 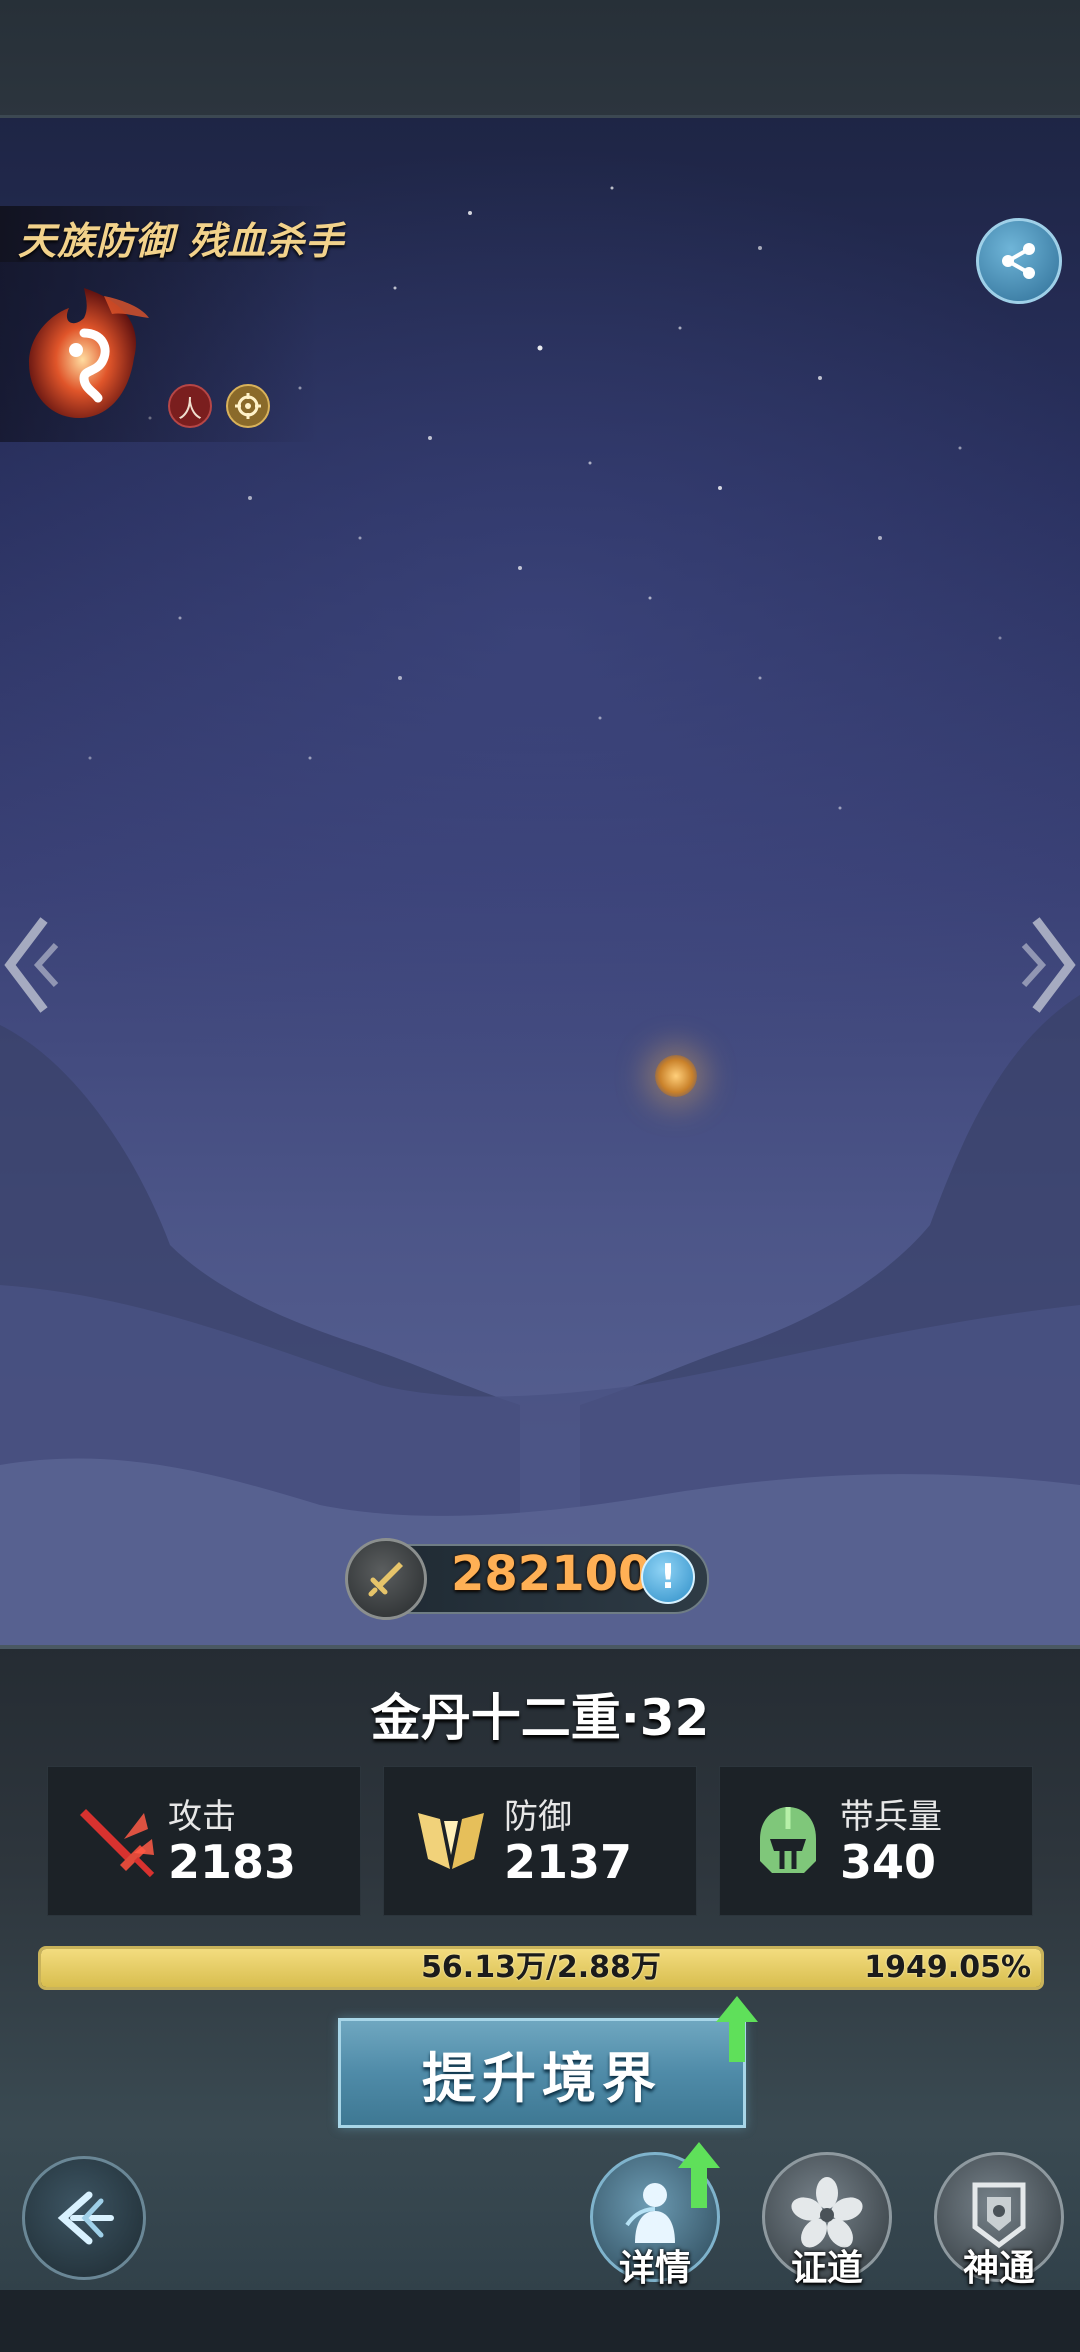 What do you see at coordinates (540, 1718) in the screenshot?
I see `realm-title: 金丹十二重·32` at bounding box center [540, 1718].